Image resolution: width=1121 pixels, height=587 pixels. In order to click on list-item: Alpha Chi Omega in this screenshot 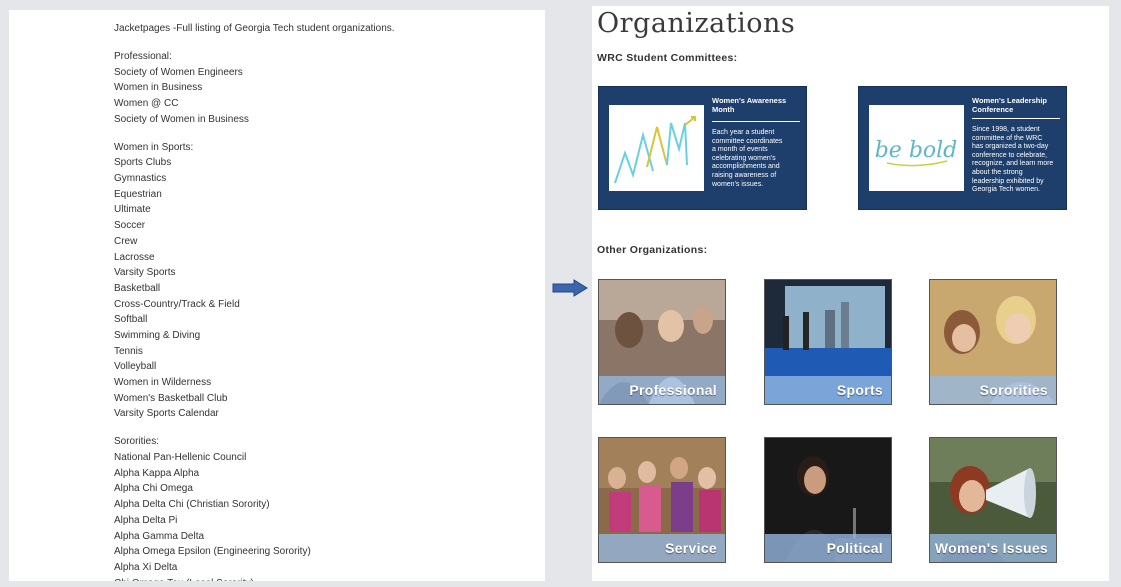, I will do `click(324, 489)`.